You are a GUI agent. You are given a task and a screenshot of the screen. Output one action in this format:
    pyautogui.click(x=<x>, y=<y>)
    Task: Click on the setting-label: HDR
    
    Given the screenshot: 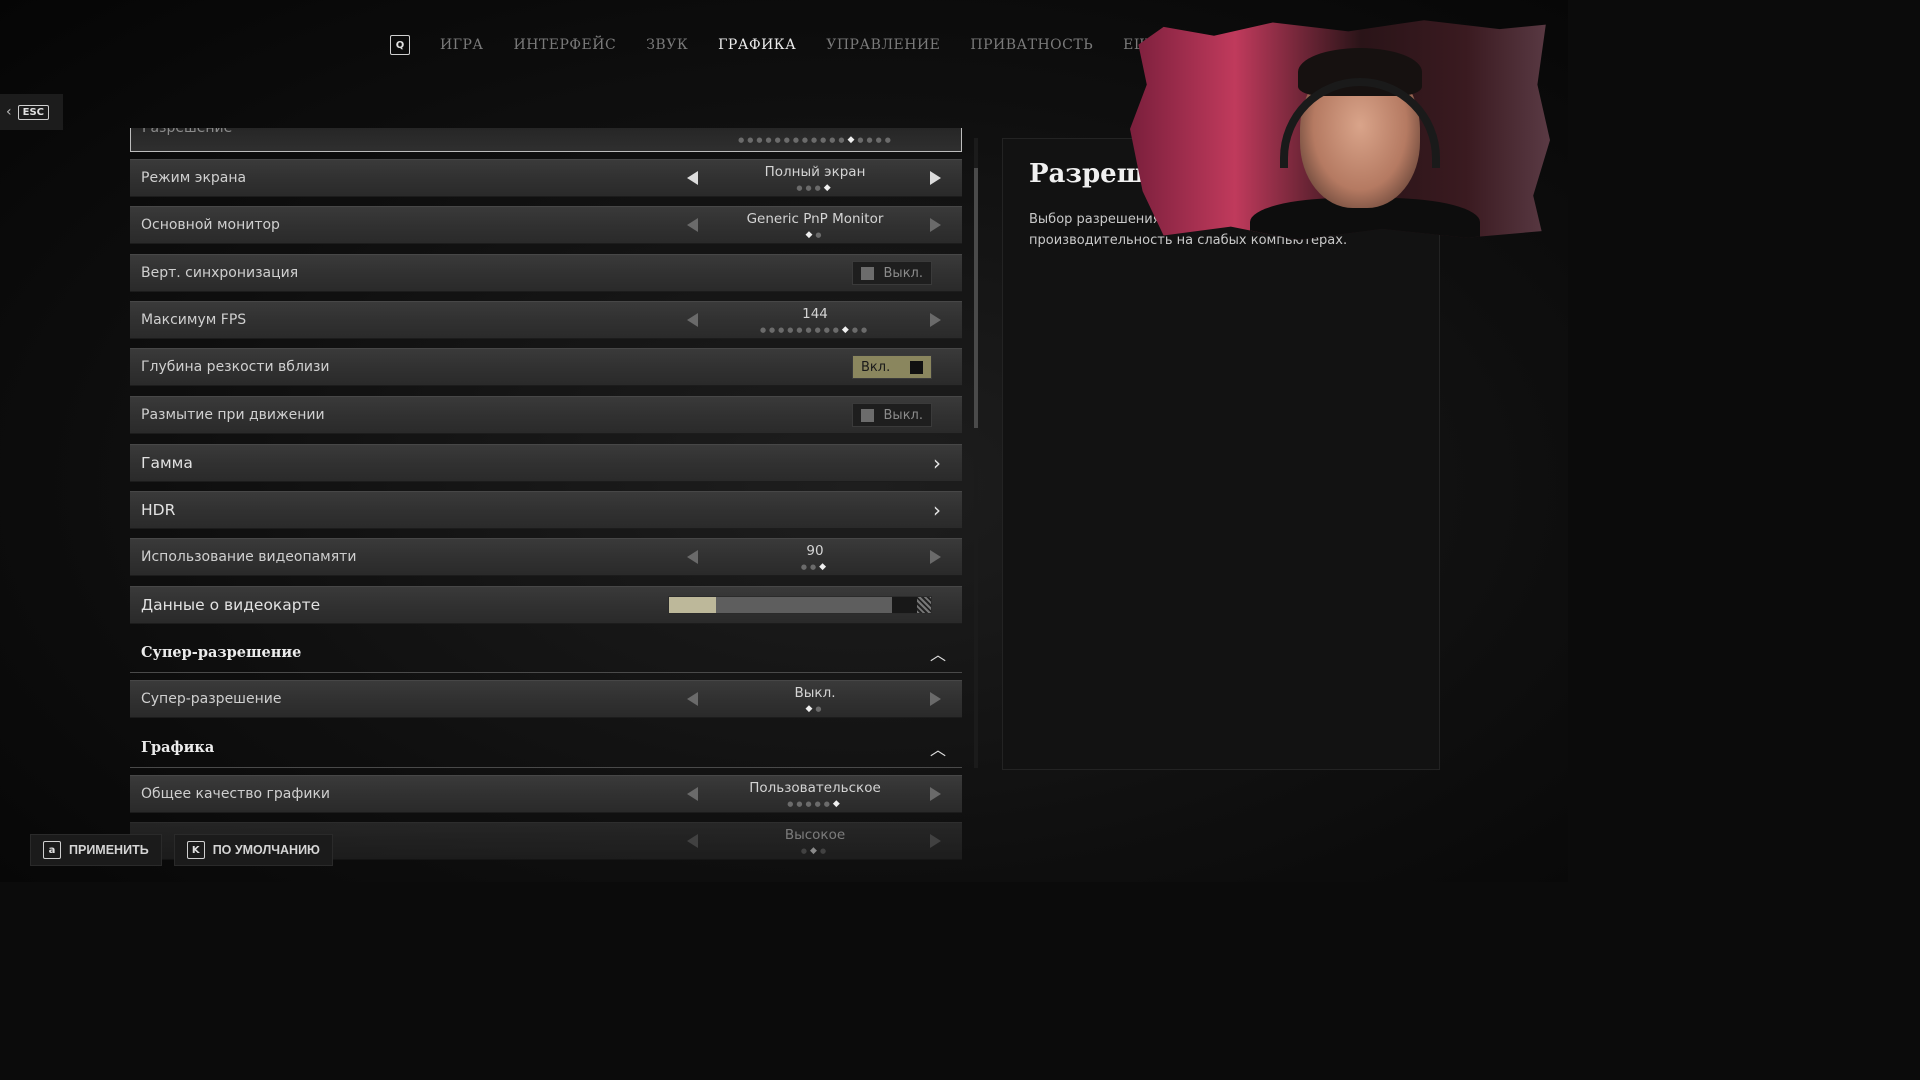 What is the action you would take?
    pyautogui.click(x=158, y=510)
    